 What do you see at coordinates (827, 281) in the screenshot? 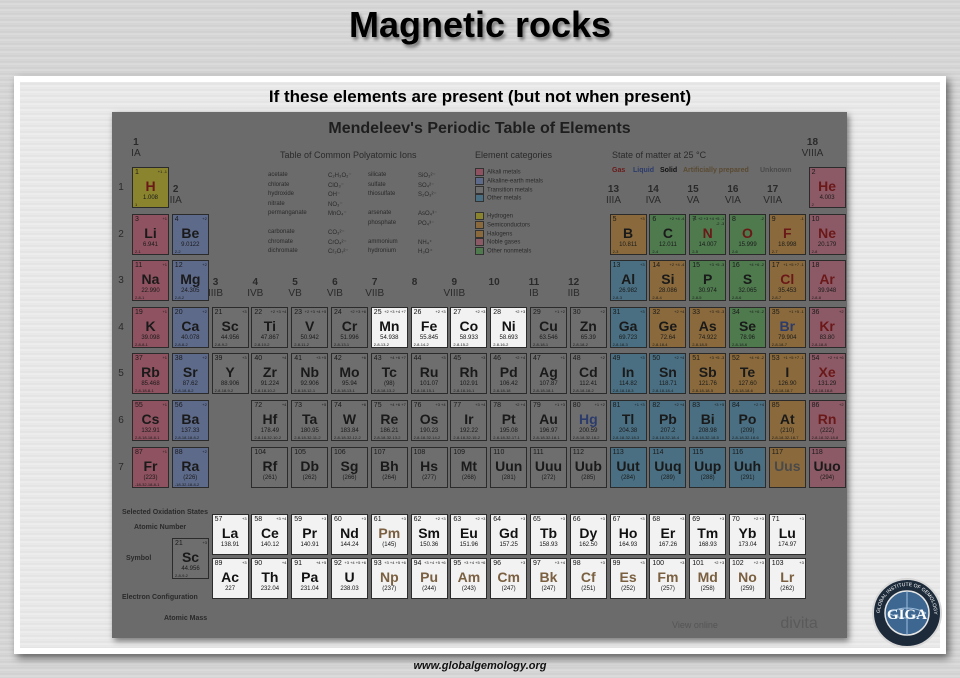
I see `element-cell-ar: 18 Ar 39.948 2-8-8` at bounding box center [827, 281].